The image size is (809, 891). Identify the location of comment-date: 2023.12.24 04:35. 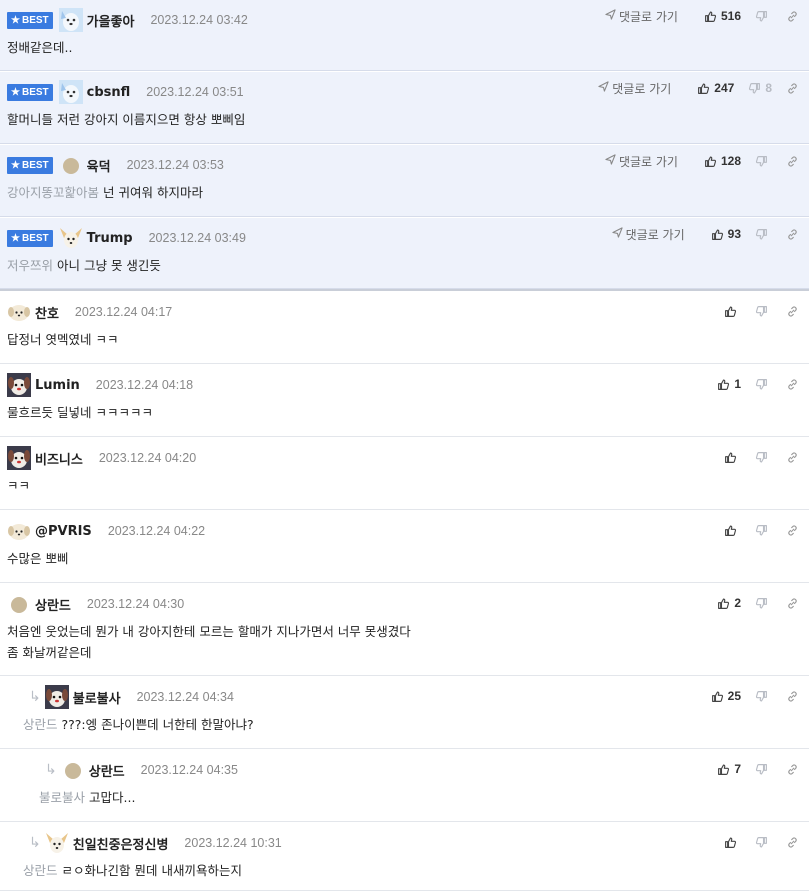
(189, 770).